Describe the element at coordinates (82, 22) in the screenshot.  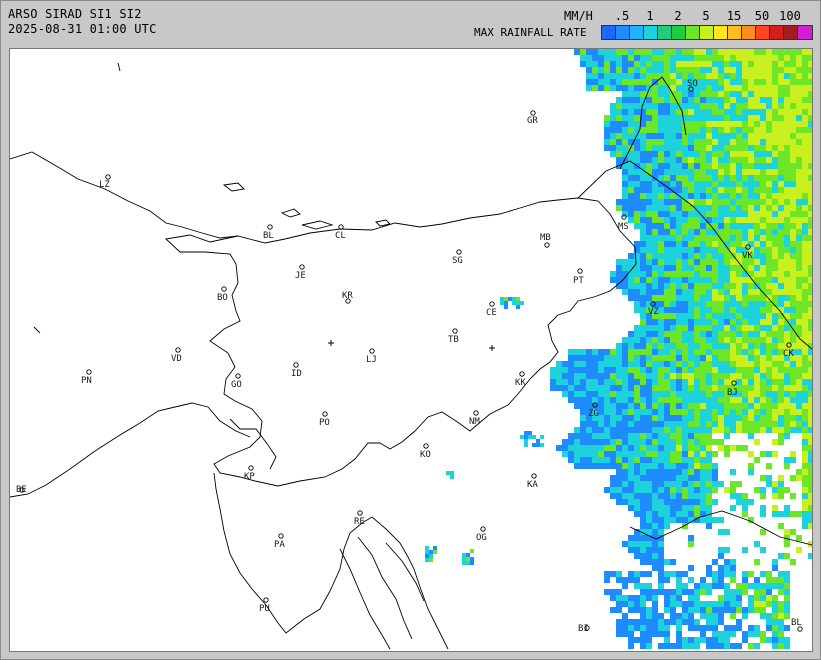
I see `title-block: ARSO SIRAD SI1 SI2 2025-08-31 01:00 UTC` at that location.